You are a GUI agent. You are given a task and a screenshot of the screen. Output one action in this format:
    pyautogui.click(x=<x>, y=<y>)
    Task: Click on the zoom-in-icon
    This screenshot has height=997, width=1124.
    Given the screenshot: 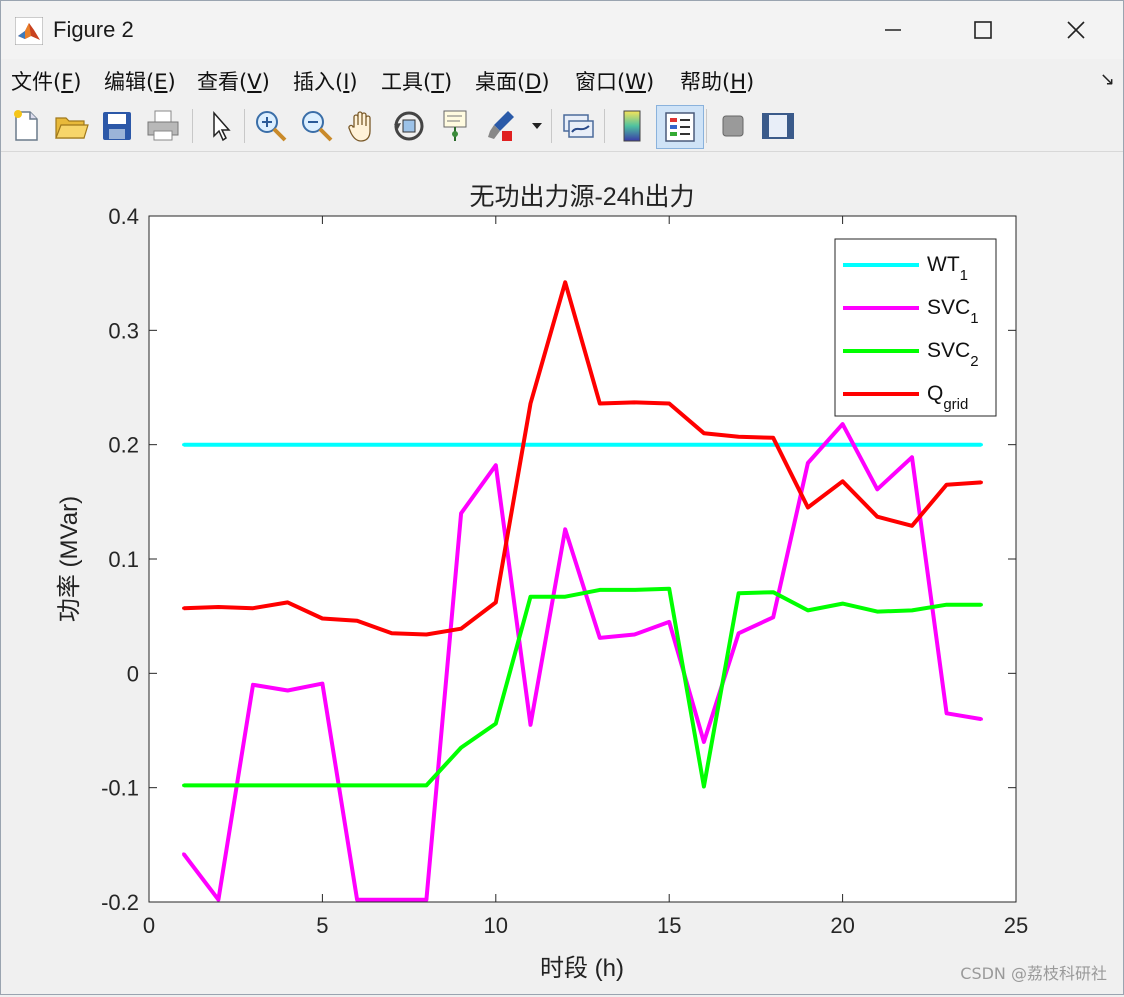 What is the action you would take?
    pyautogui.click(x=271, y=126)
    